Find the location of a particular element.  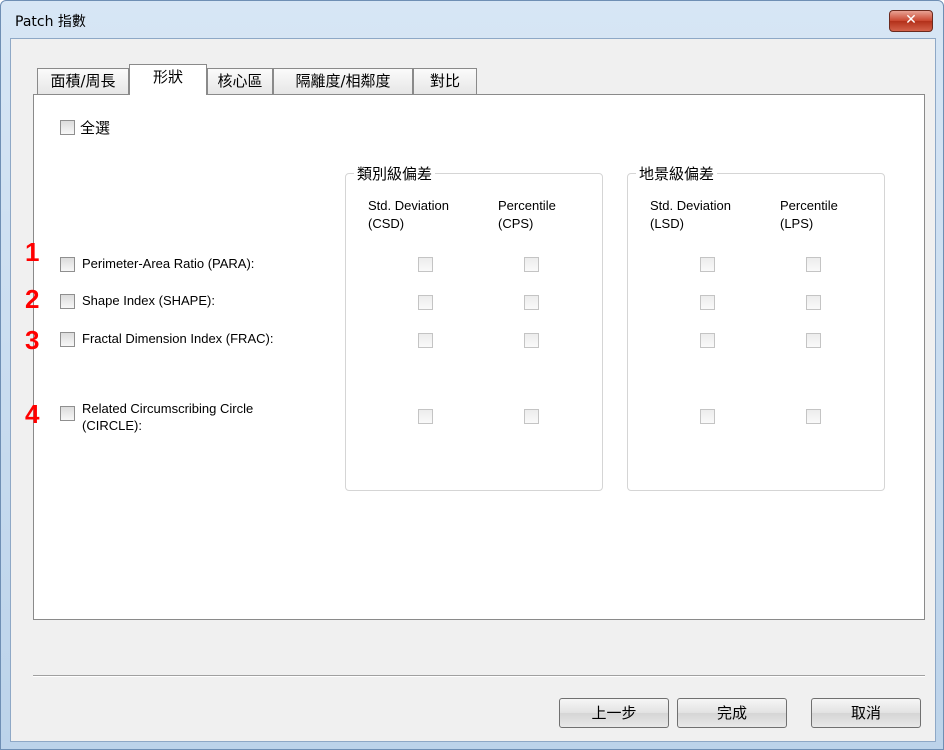

select-all-checkbox is located at coordinates (67, 127).